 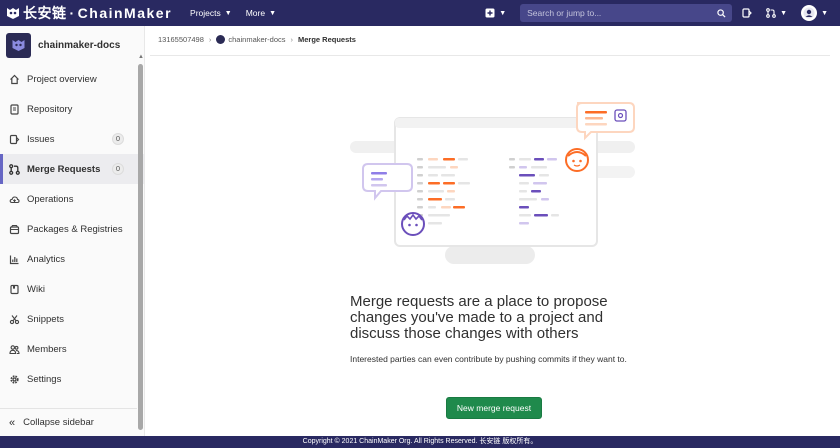 I want to click on user-menu: ▼, so click(x=814, y=13).